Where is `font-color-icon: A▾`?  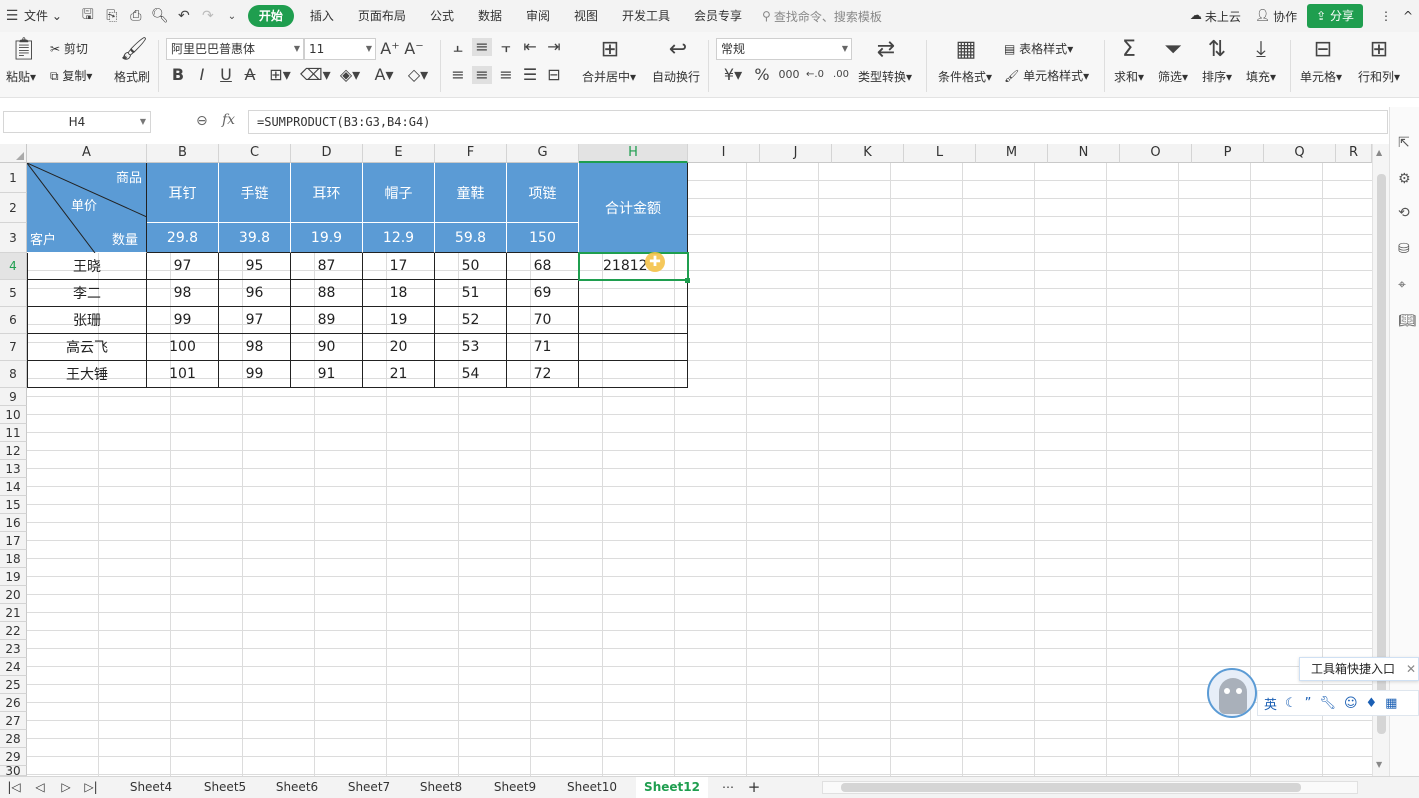 font-color-icon: A▾ is located at coordinates (384, 75).